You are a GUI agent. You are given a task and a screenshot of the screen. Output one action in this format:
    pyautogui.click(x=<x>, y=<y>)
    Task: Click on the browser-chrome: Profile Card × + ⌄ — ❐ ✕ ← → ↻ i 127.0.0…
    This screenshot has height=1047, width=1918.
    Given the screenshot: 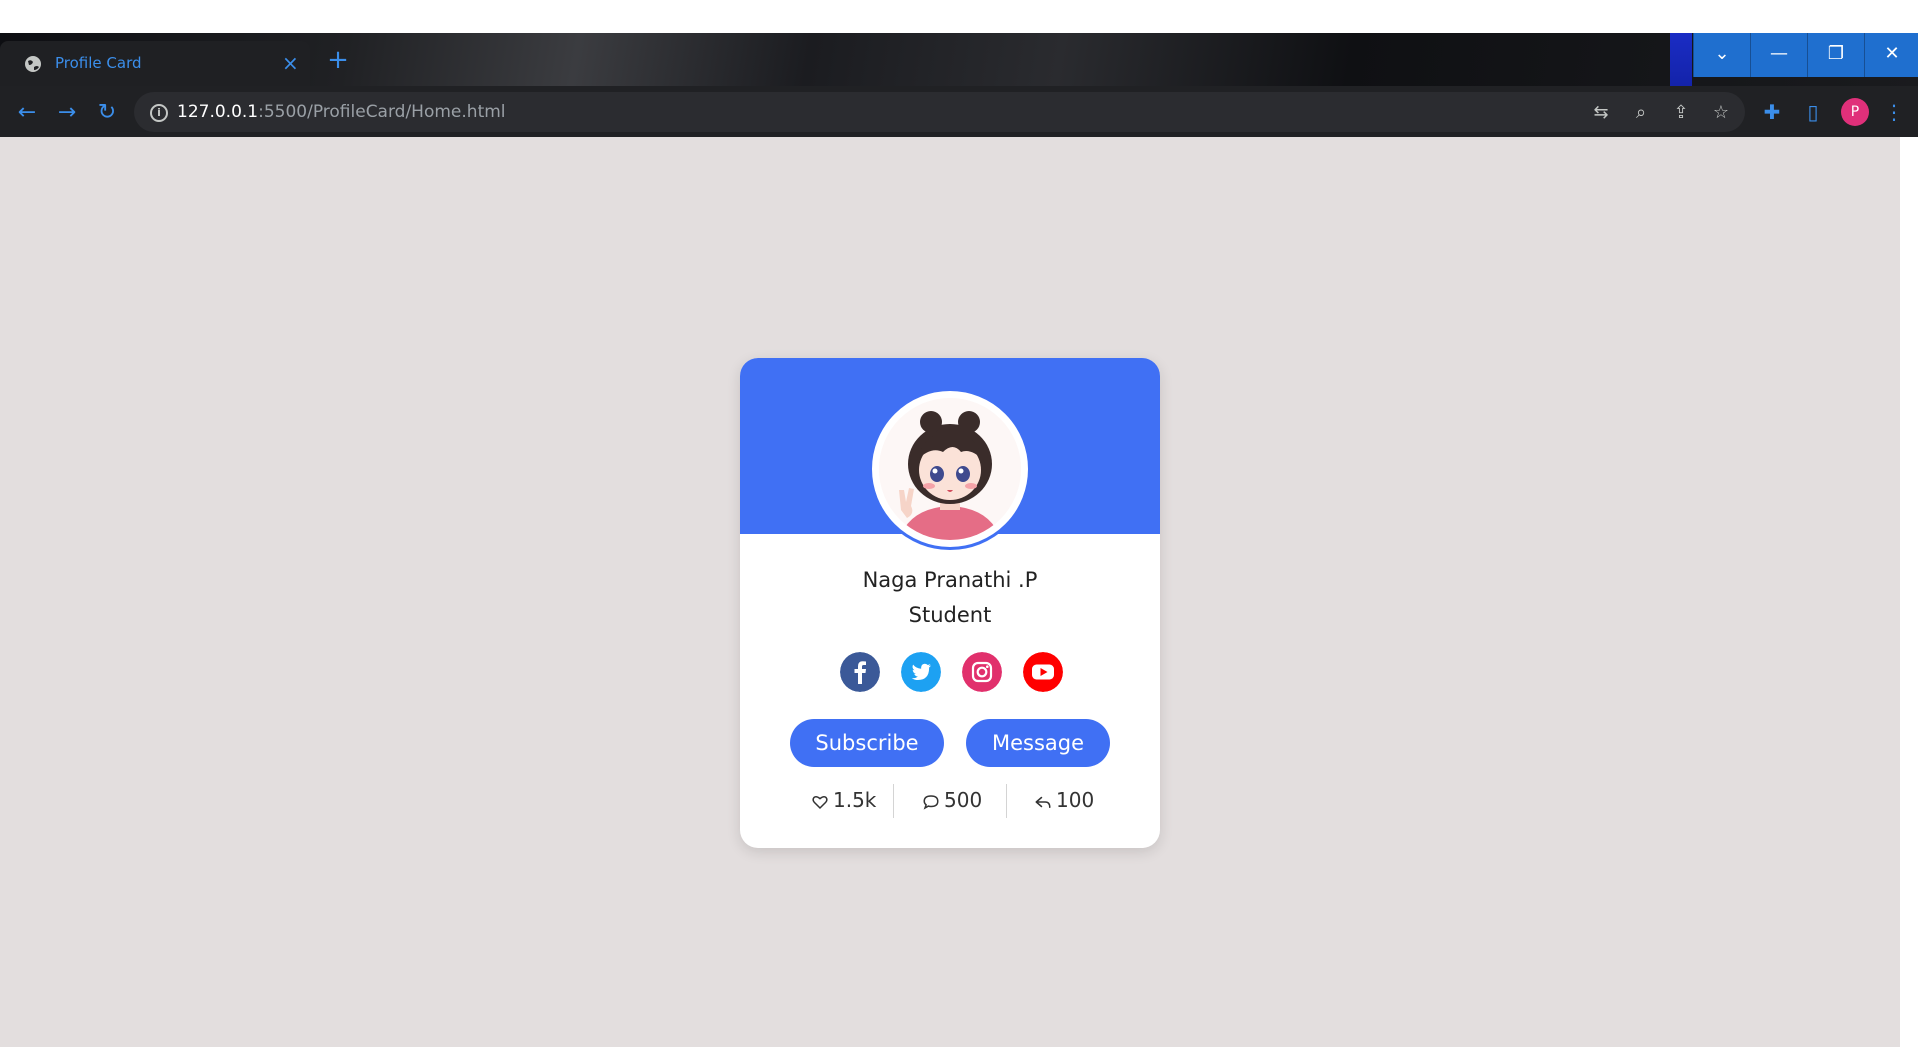 What is the action you would take?
    pyautogui.click(x=959, y=85)
    